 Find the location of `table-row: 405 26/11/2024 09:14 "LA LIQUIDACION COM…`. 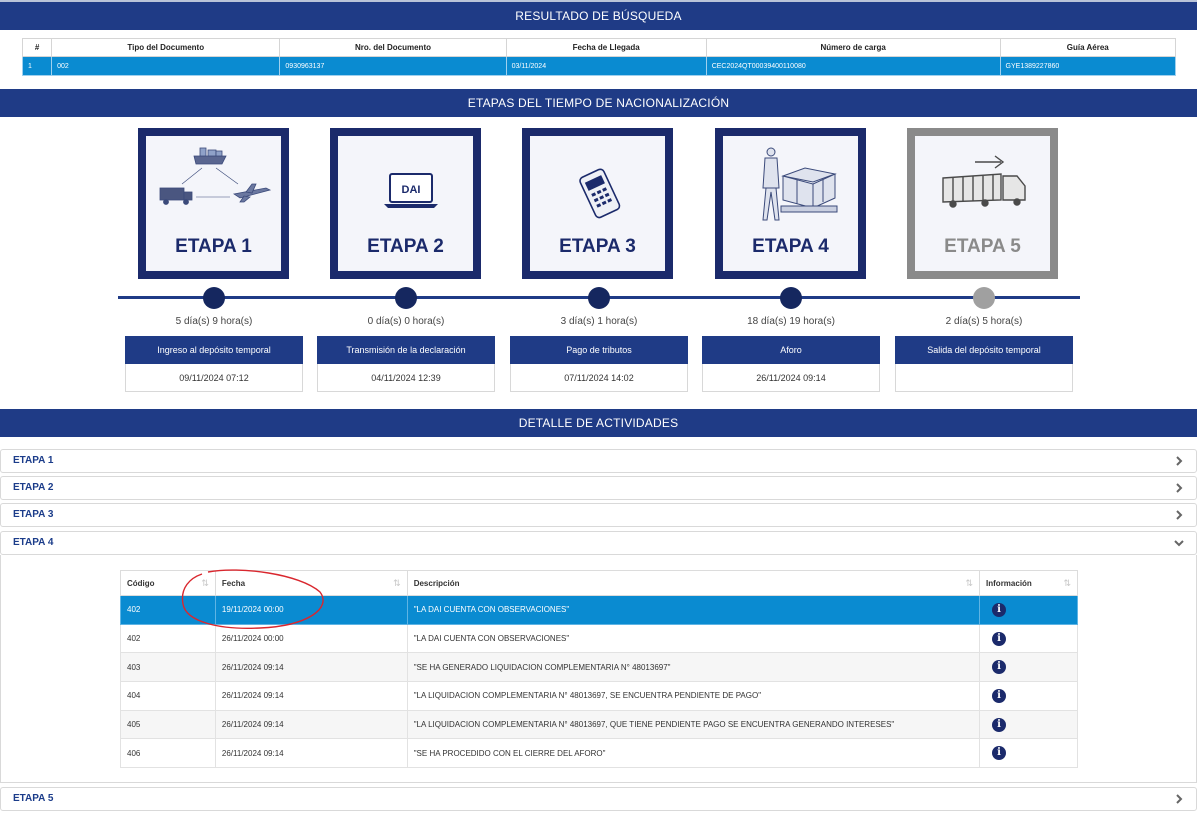

table-row: 405 26/11/2024 09:14 "LA LIQUIDACION COM… is located at coordinates (599, 724).